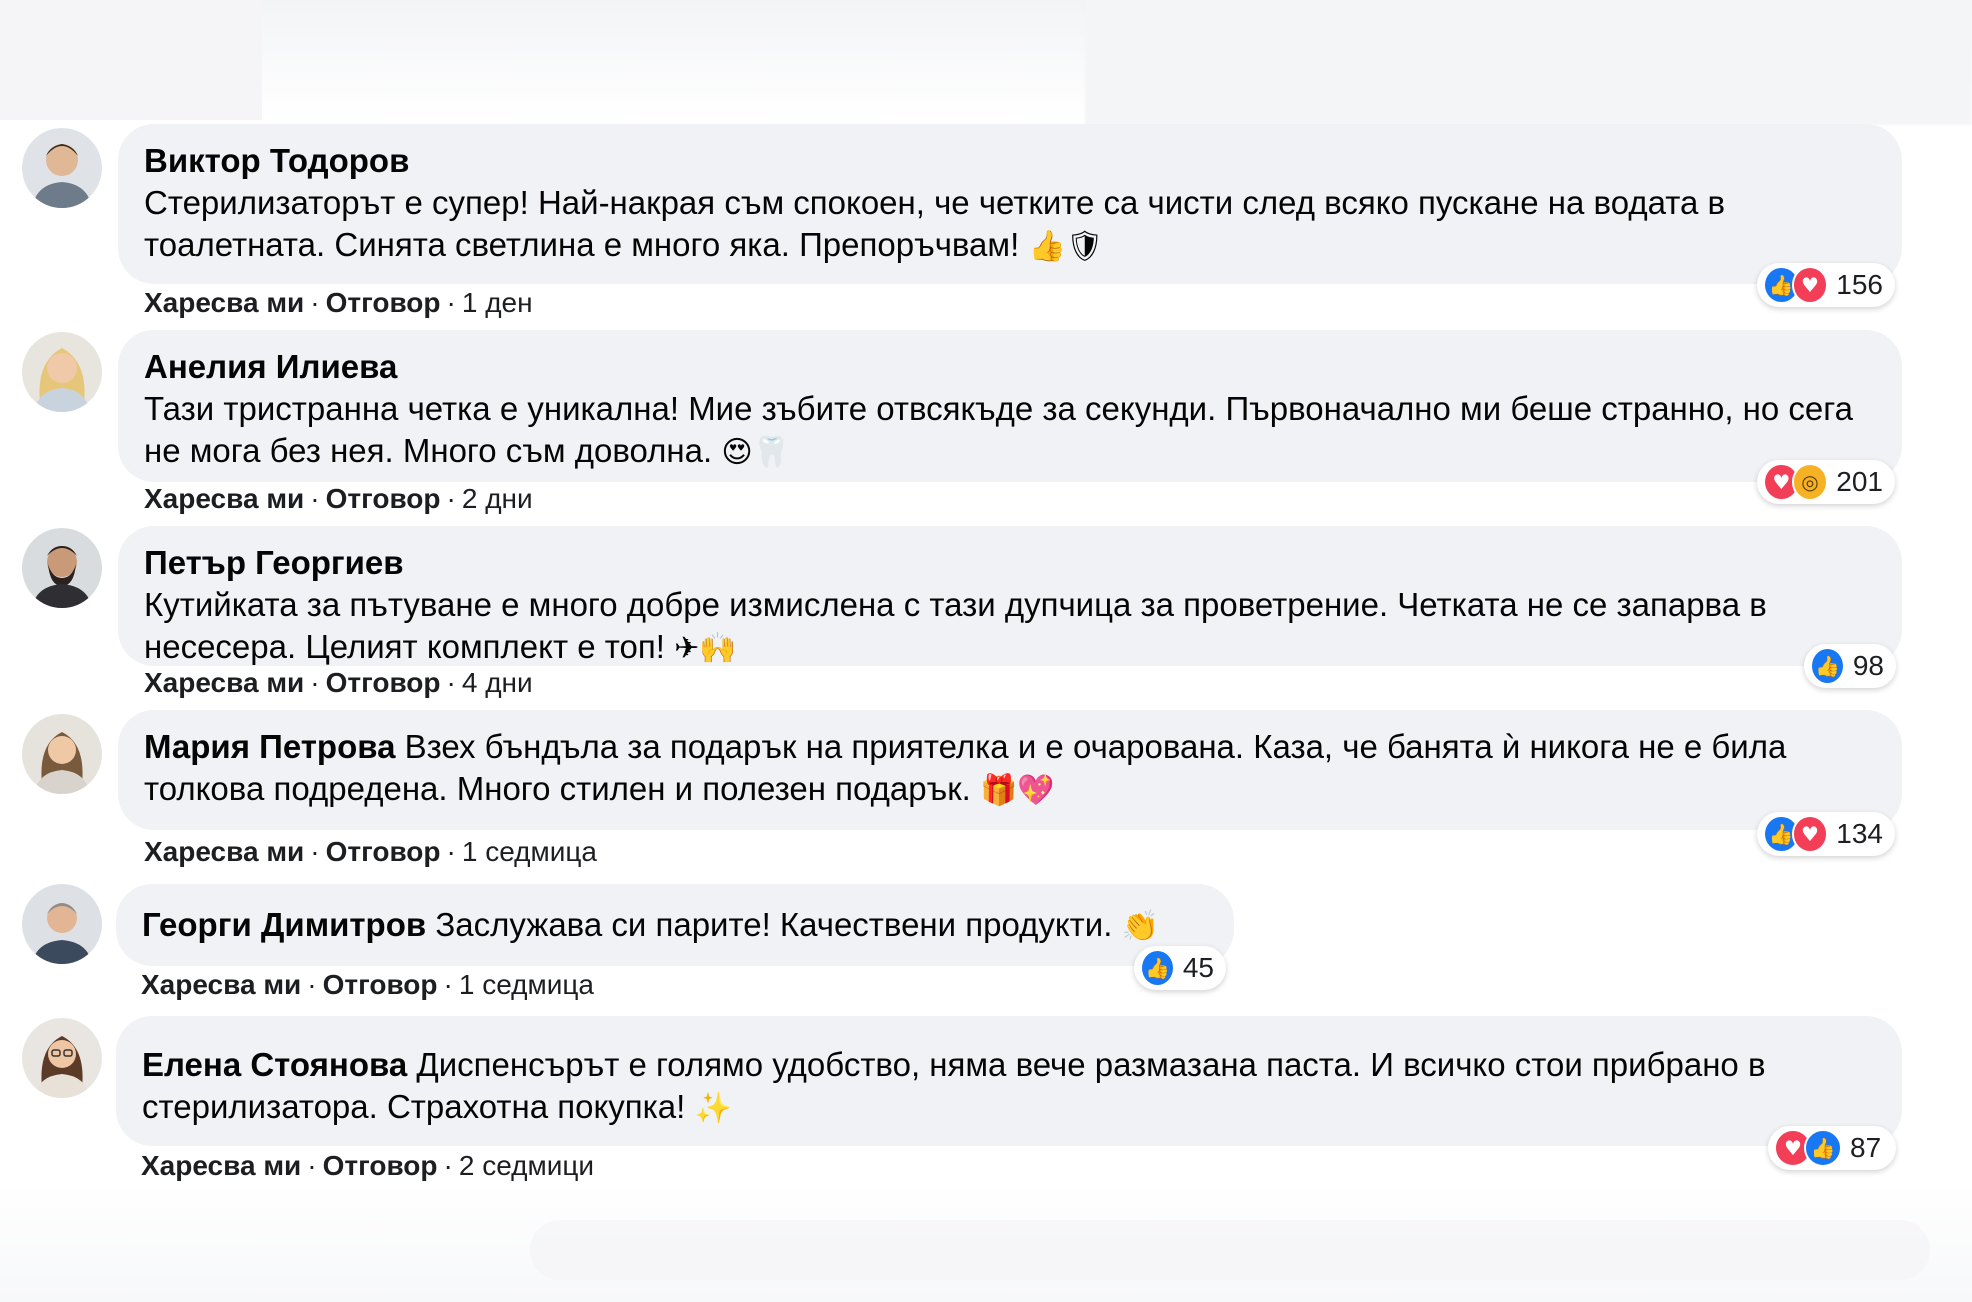 This screenshot has height=1302, width=1972. I want to click on comment-time: 2 седмици, so click(526, 1165).